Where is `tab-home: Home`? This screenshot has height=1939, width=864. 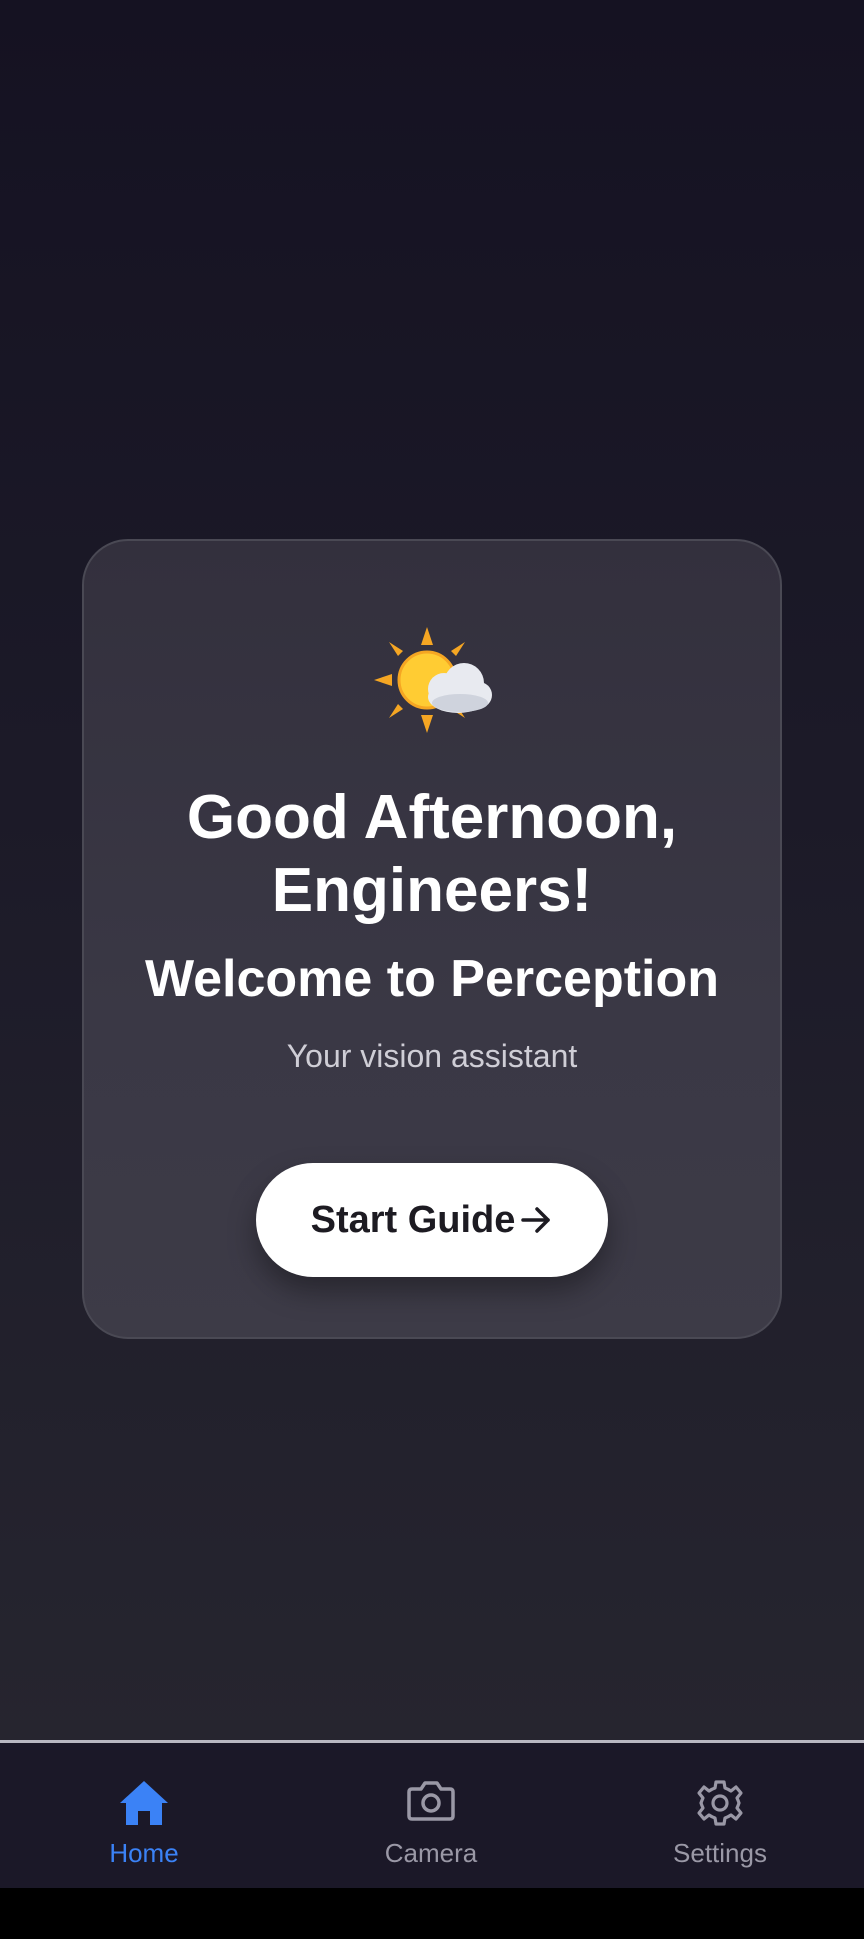 tab-home: Home is located at coordinates (144, 1815).